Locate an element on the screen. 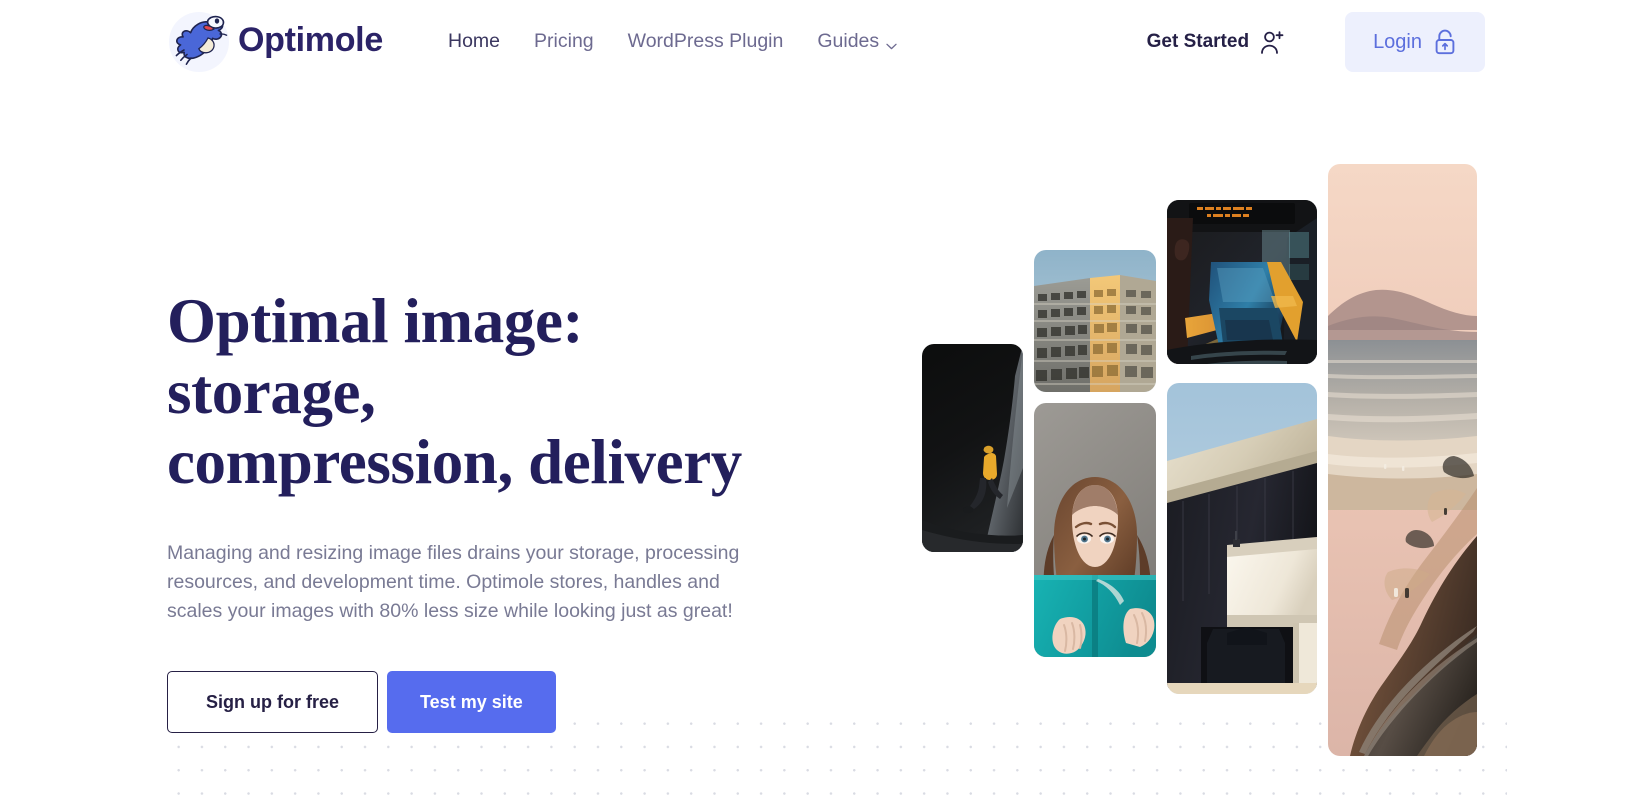  test-my-site-button: Test my site is located at coordinates (471, 701).